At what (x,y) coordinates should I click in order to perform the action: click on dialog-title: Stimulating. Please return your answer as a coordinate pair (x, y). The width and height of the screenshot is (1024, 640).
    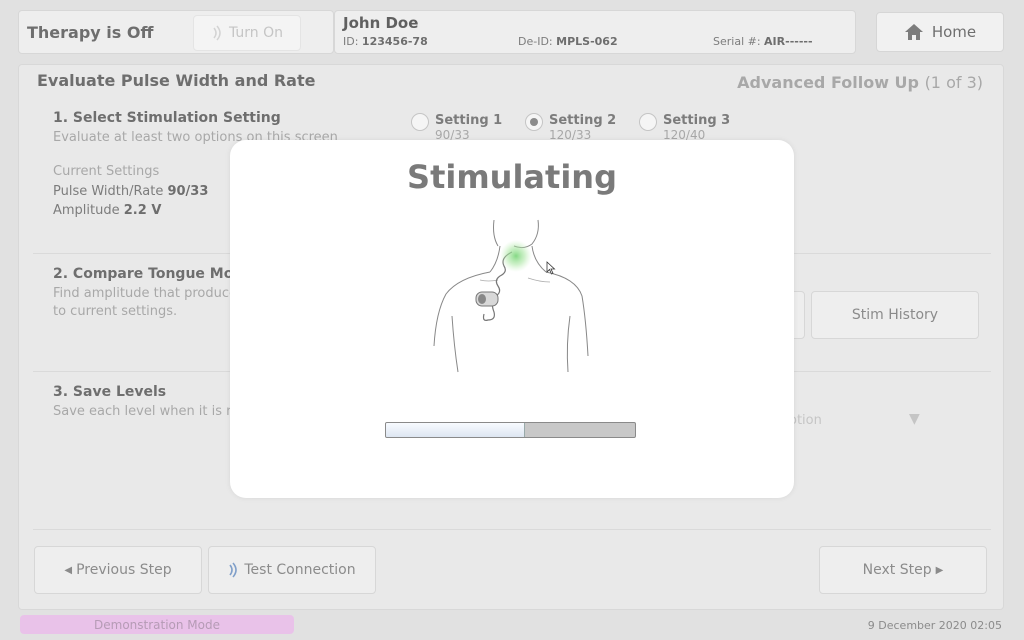
    Looking at the image, I should click on (512, 177).